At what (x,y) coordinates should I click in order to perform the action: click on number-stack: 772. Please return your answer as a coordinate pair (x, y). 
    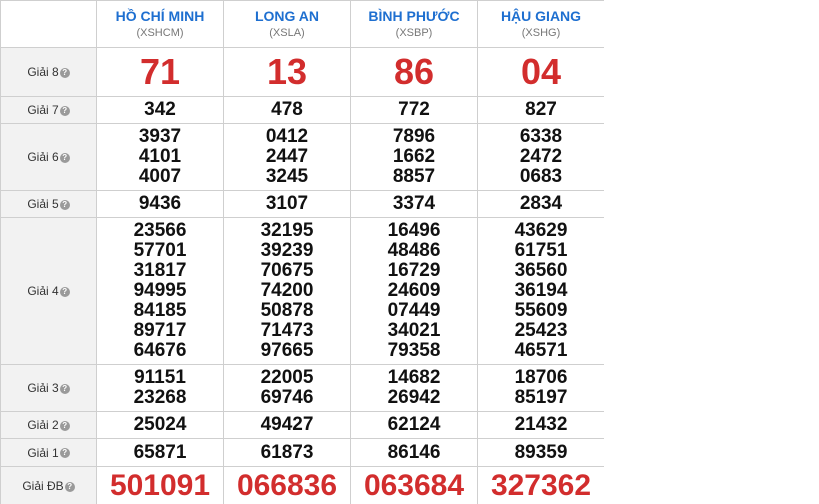
    Looking at the image, I should click on (414, 110).